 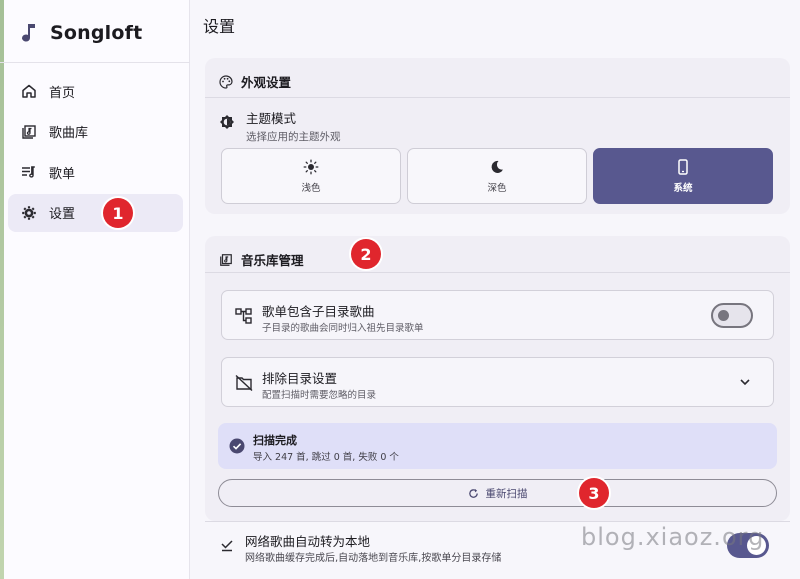 What do you see at coordinates (745, 382) in the screenshot?
I see `chevron-down-icon` at bounding box center [745, 382].